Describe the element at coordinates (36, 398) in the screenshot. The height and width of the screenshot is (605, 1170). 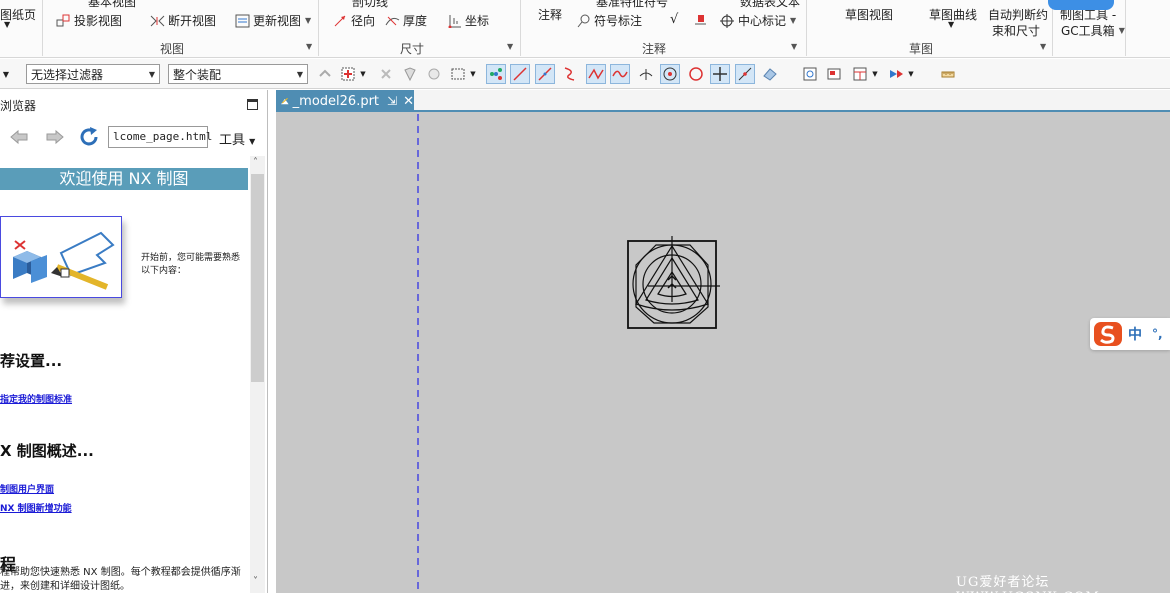
I see `link-drafting-standard: 指定我的制图标准` at that location.